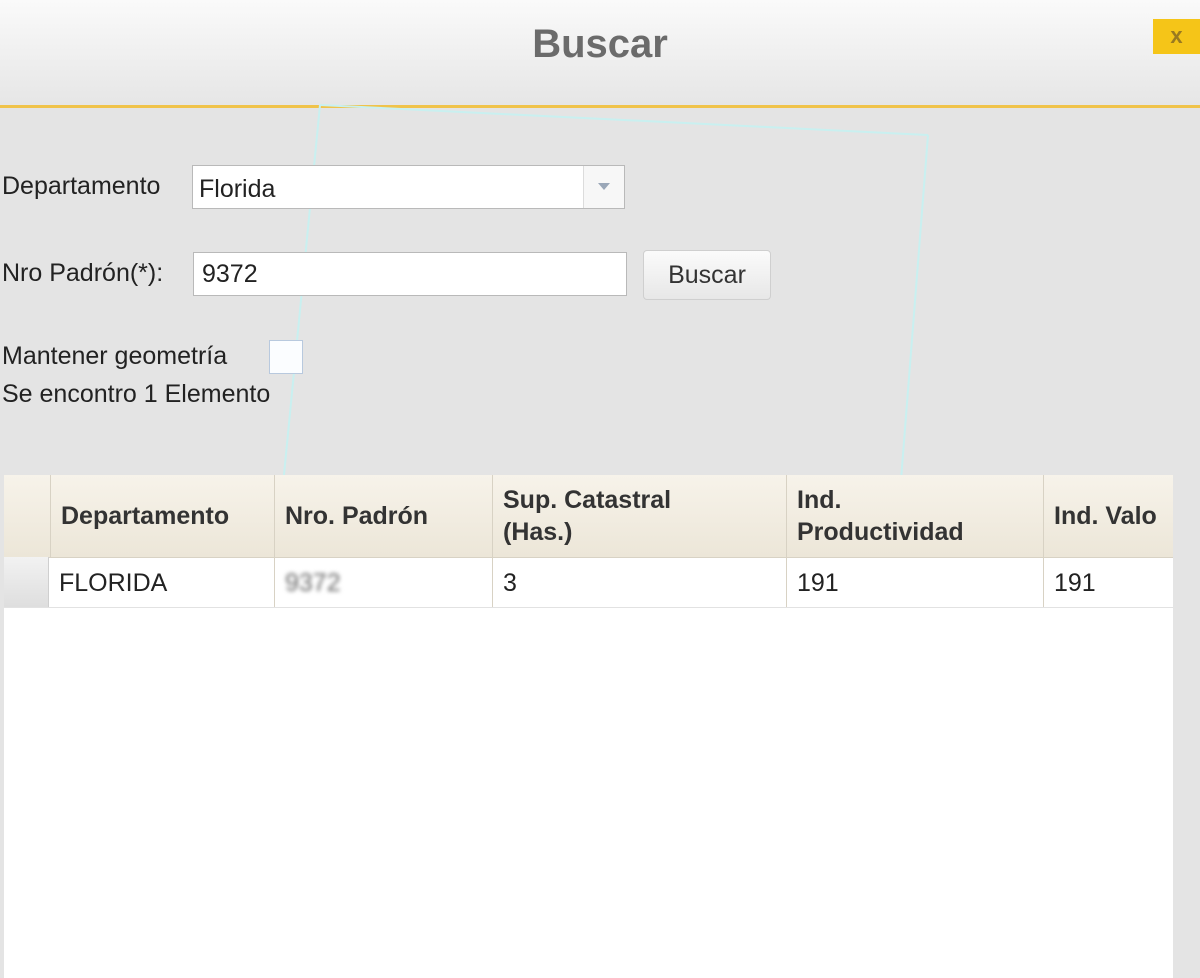 The height and width of the screenshot is (978, 1200). I want to click on header-nro-padron: Nro. Padrón, so click(384, 516).